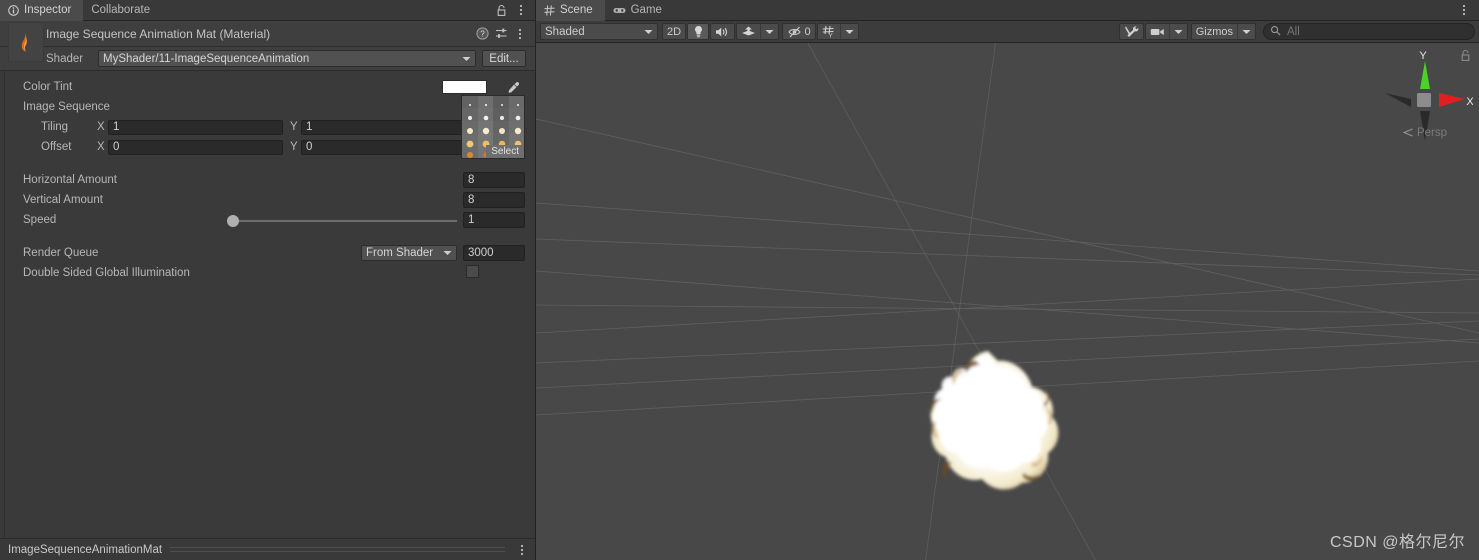 This screenshot has height=560, width=1479. What do you see at coordinates (501, 34) in the screenshot?
I see `preset-icon` at bounding box center [501, 34].